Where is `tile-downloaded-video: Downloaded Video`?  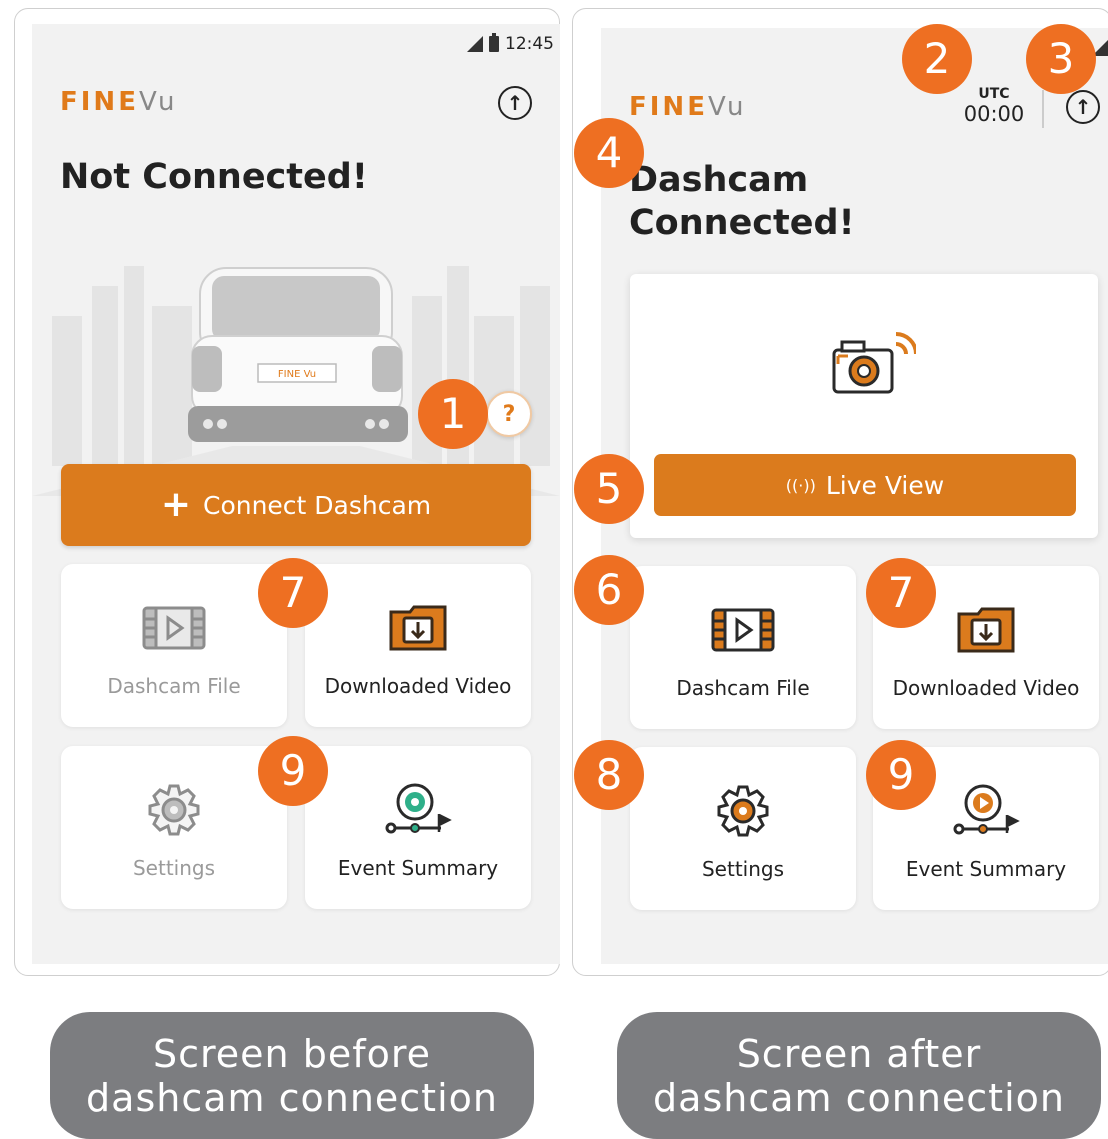 tile-downloaded-video: Downloaded Video is located at coordinates (418, 645).